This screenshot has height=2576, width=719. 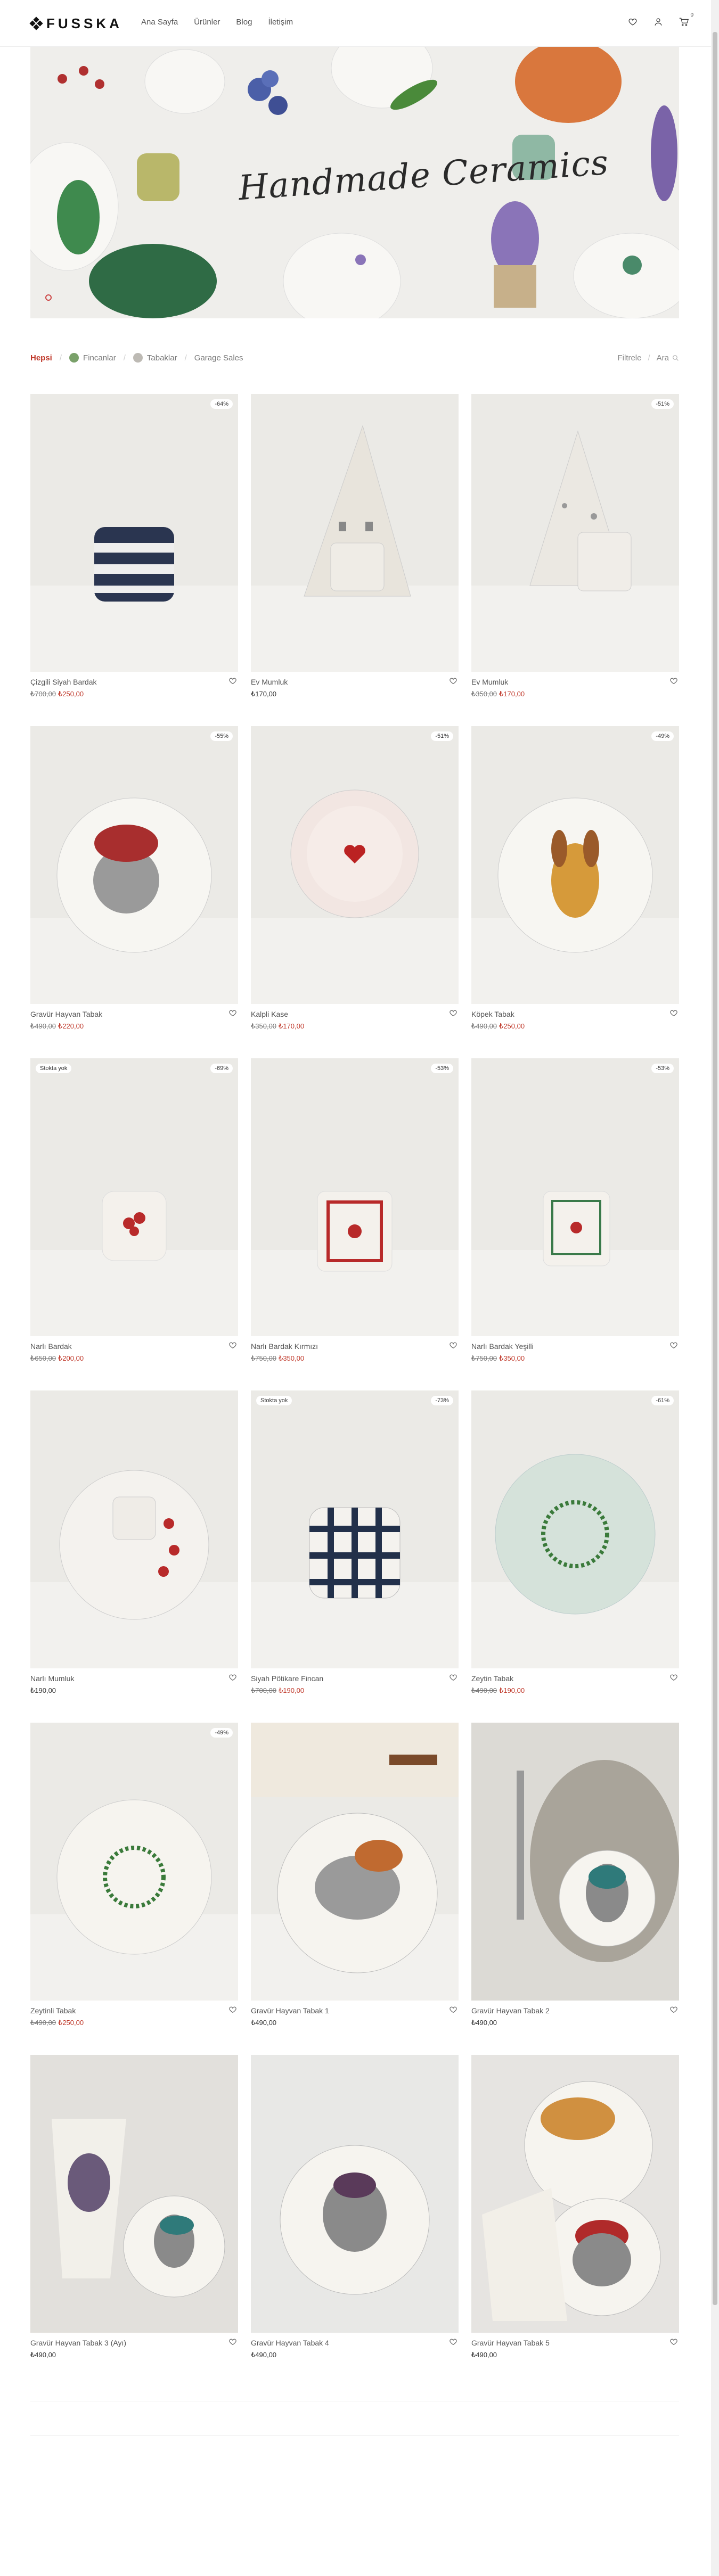 I want to click on product-card: -51% Ev Mumluk ₺350,00 ₺170,00, so click(x=575, y=556).